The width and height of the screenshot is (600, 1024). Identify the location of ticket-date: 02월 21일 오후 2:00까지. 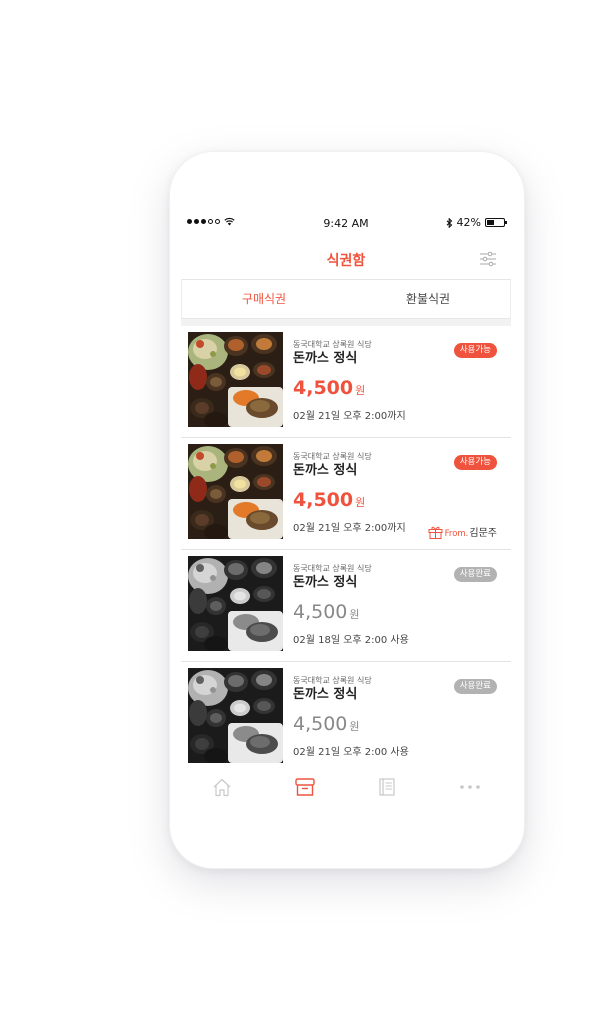
(349, 416).